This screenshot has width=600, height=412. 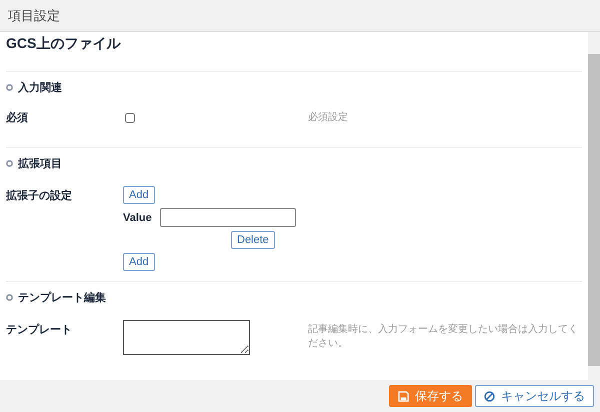 What do you see at coordinates (40, 163) in the screenshot?
I see `section-heading: 拡張項目` at bounding box center [40, 163].